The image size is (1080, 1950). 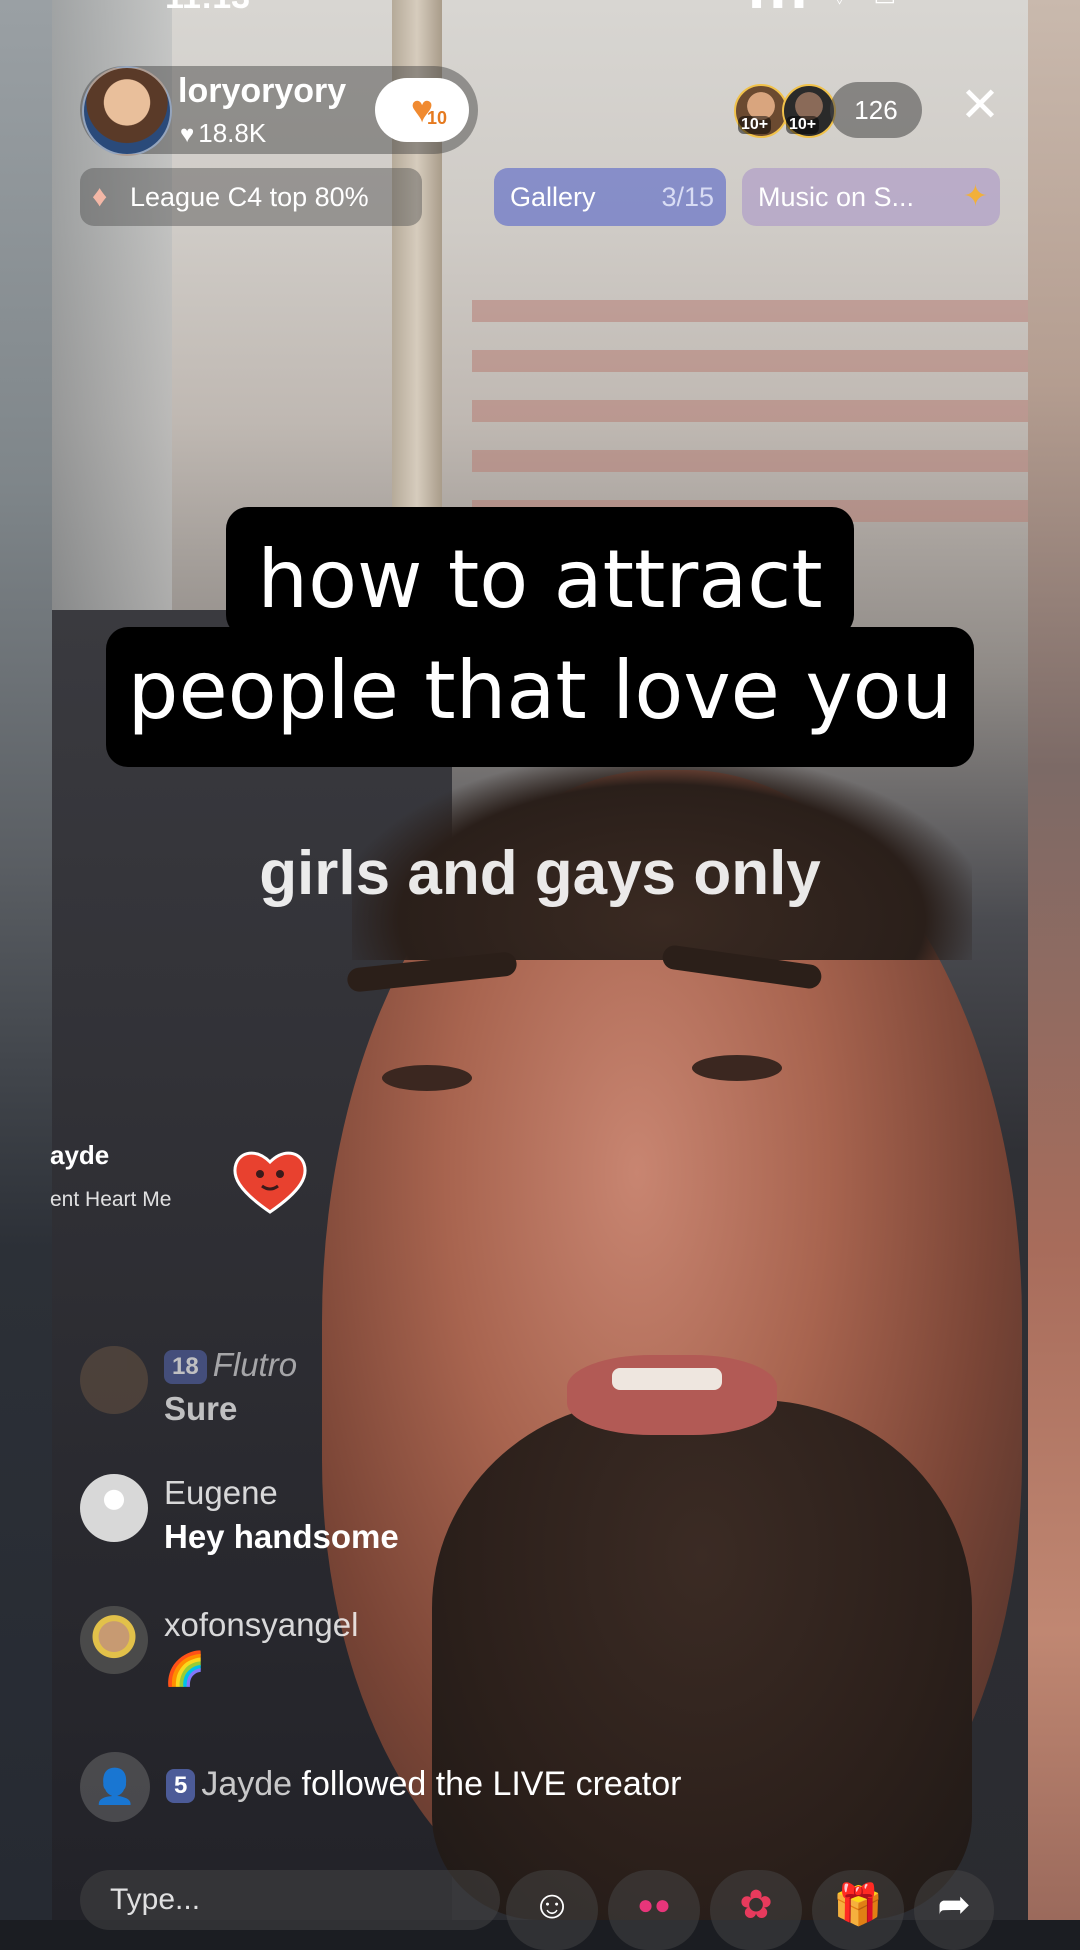 I want to click on commenter-name-text: Flutro, so click(x=255, y=1364).